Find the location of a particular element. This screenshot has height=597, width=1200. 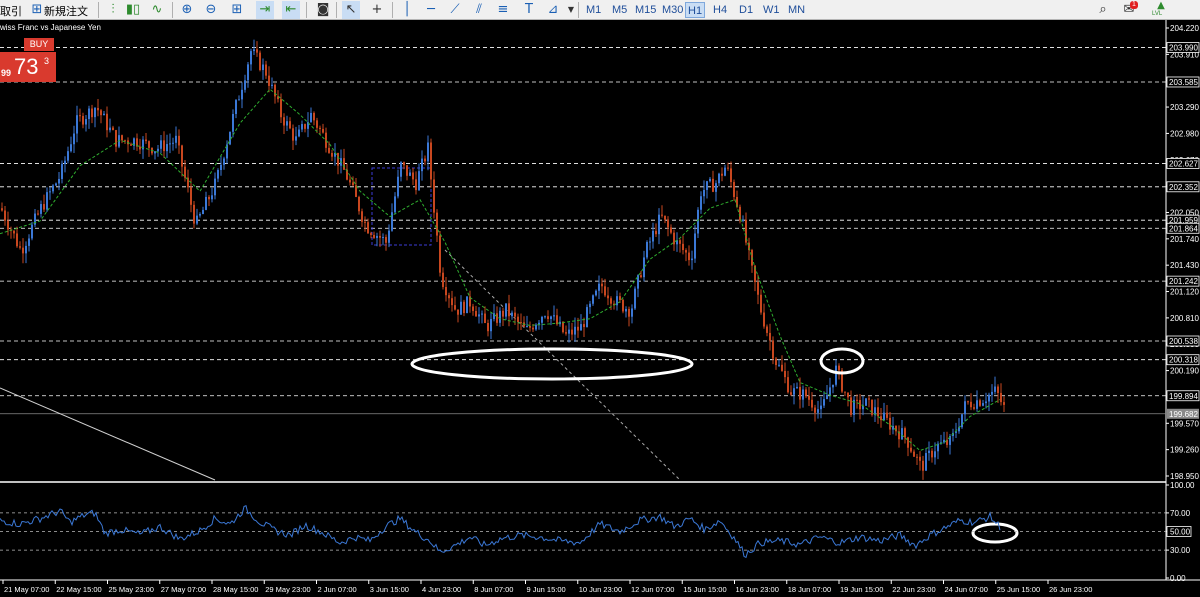

zoom-in-icon: ⊕ is located at coordinates (187, 10).